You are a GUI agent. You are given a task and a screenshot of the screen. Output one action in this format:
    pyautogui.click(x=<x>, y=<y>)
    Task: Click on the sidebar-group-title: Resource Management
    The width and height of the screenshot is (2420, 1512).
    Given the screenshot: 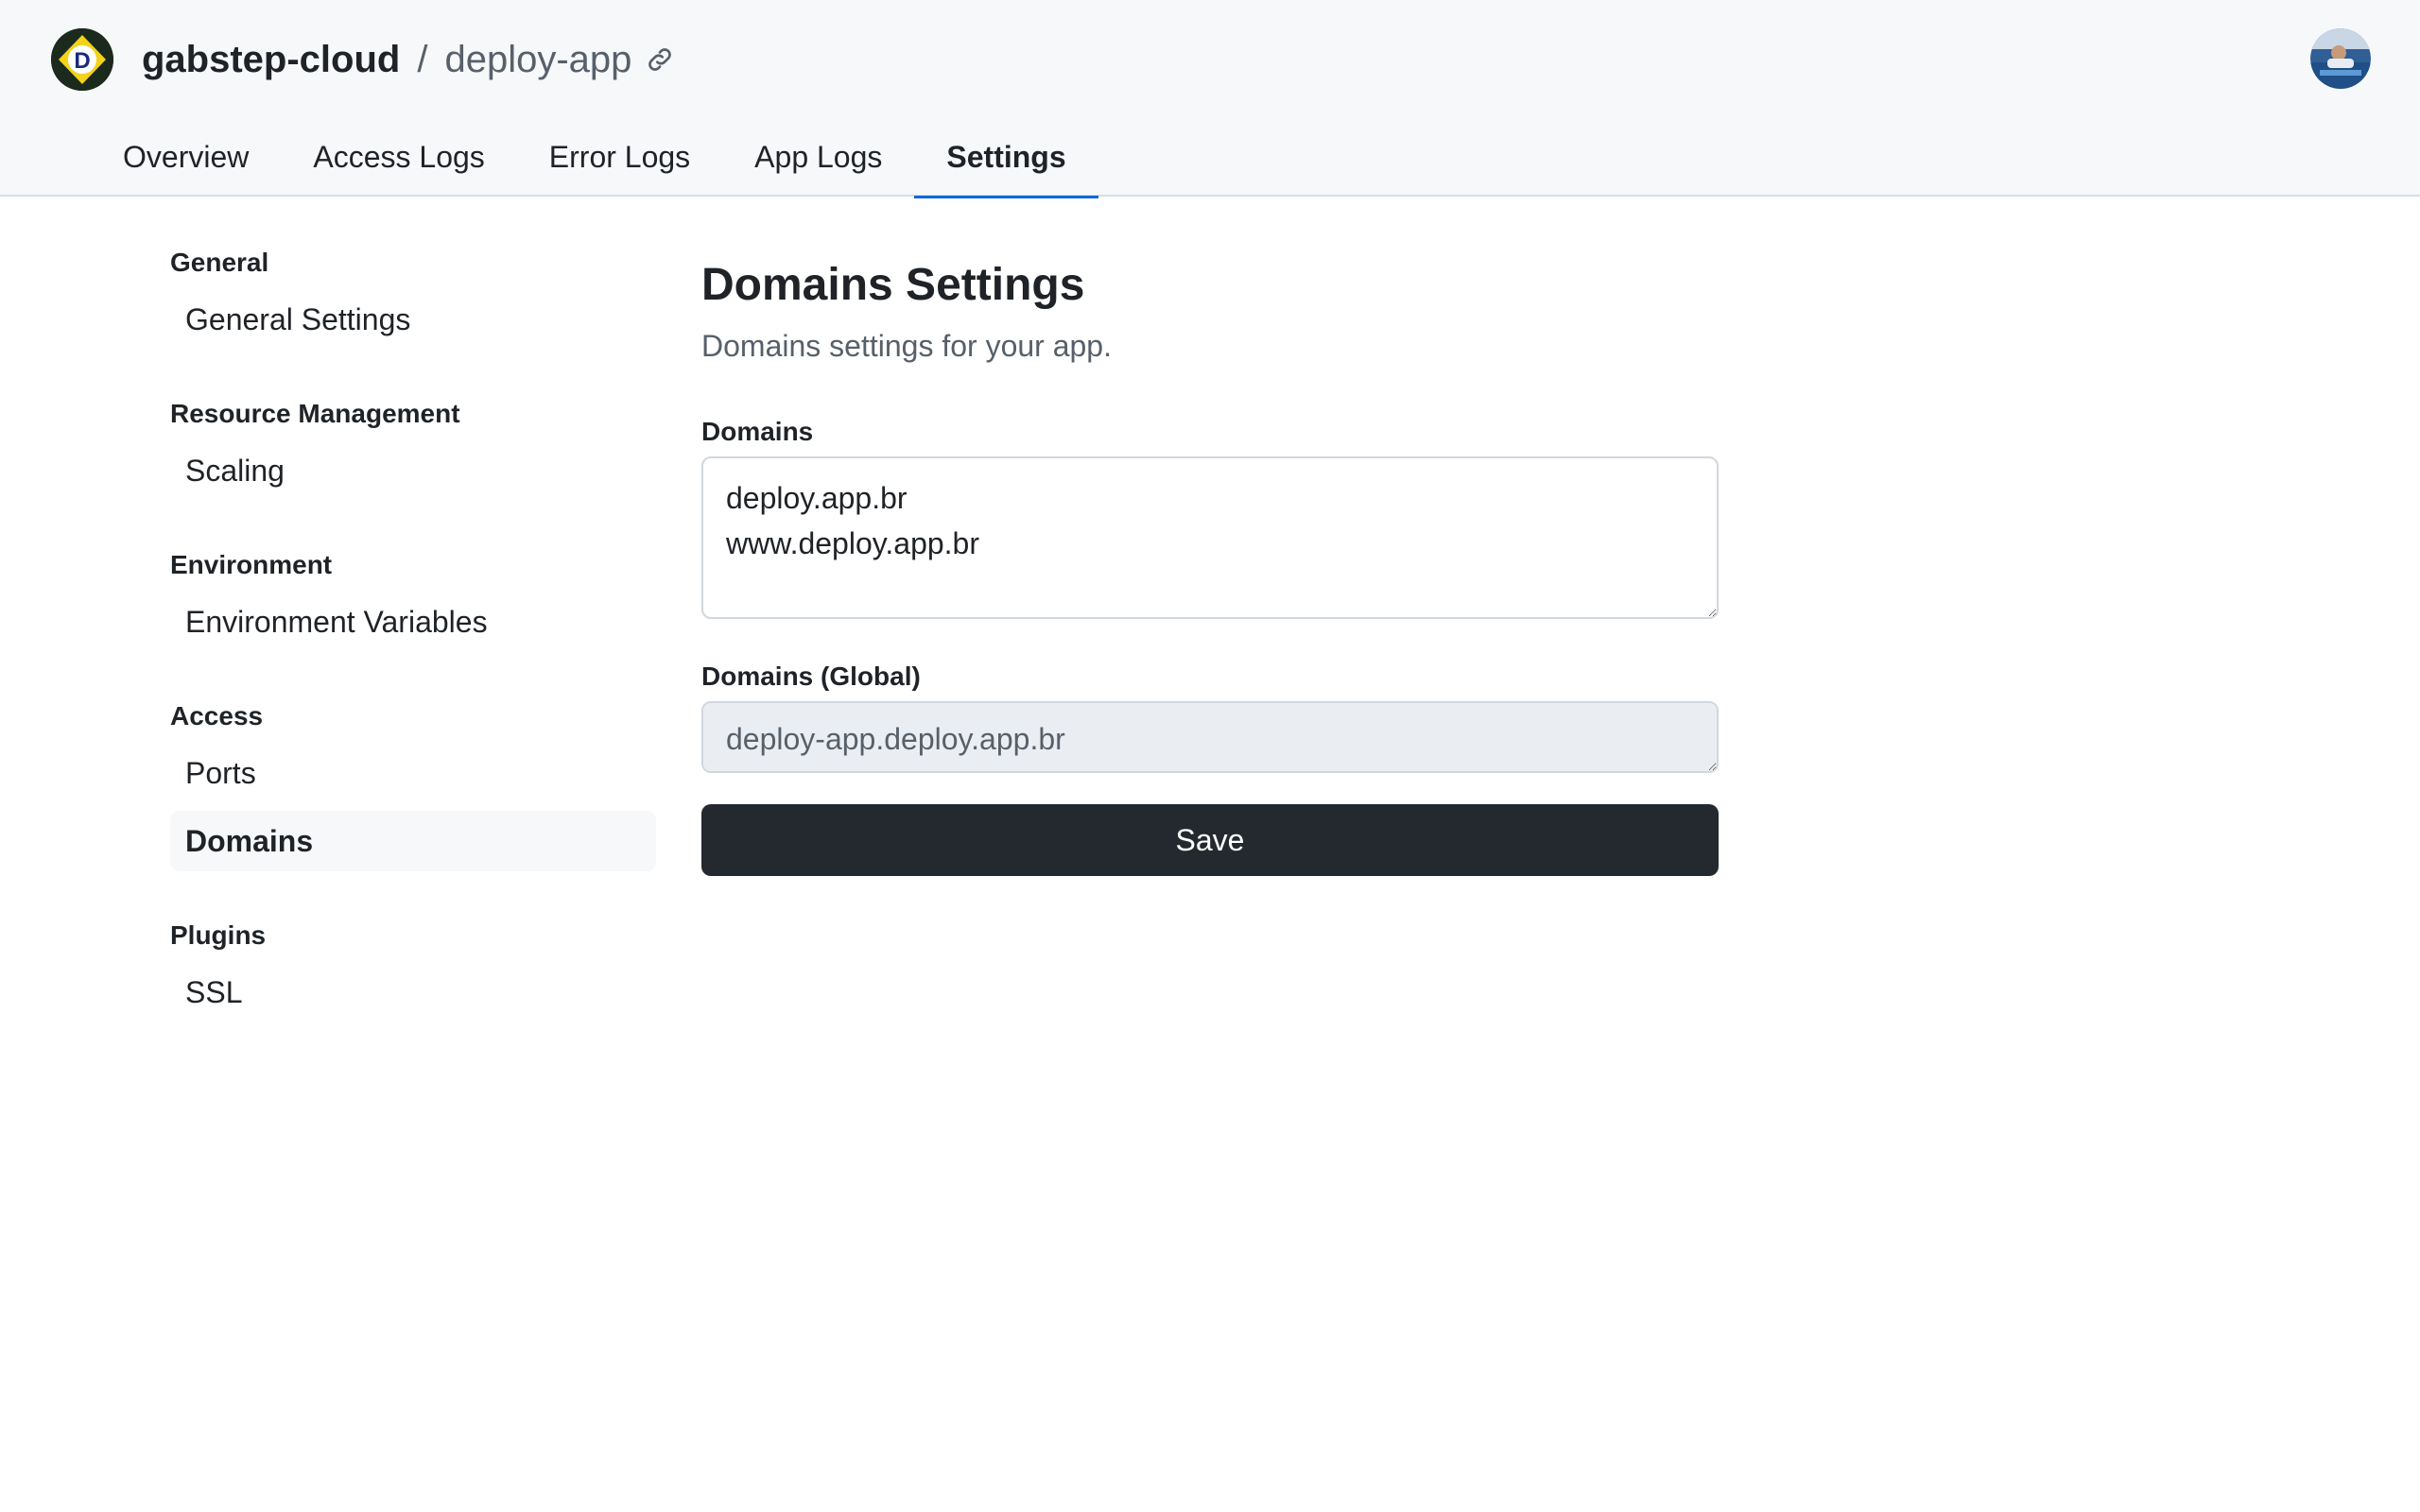 What is the action you would take?
    pyautogui.click(x=315, y=413)
    